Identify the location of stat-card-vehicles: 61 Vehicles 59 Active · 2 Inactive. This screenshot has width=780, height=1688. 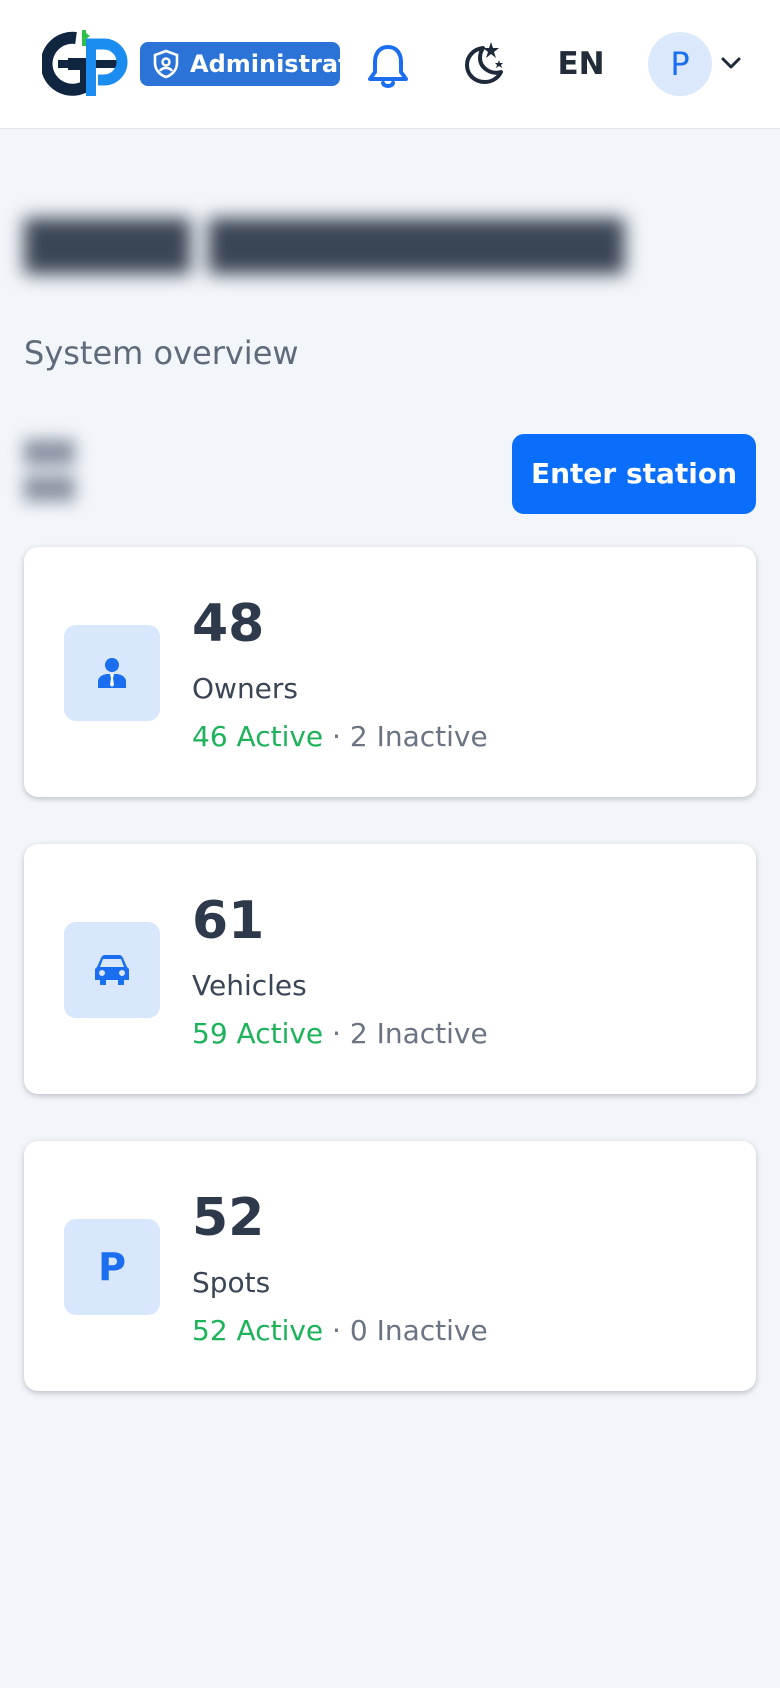
(390, 969).